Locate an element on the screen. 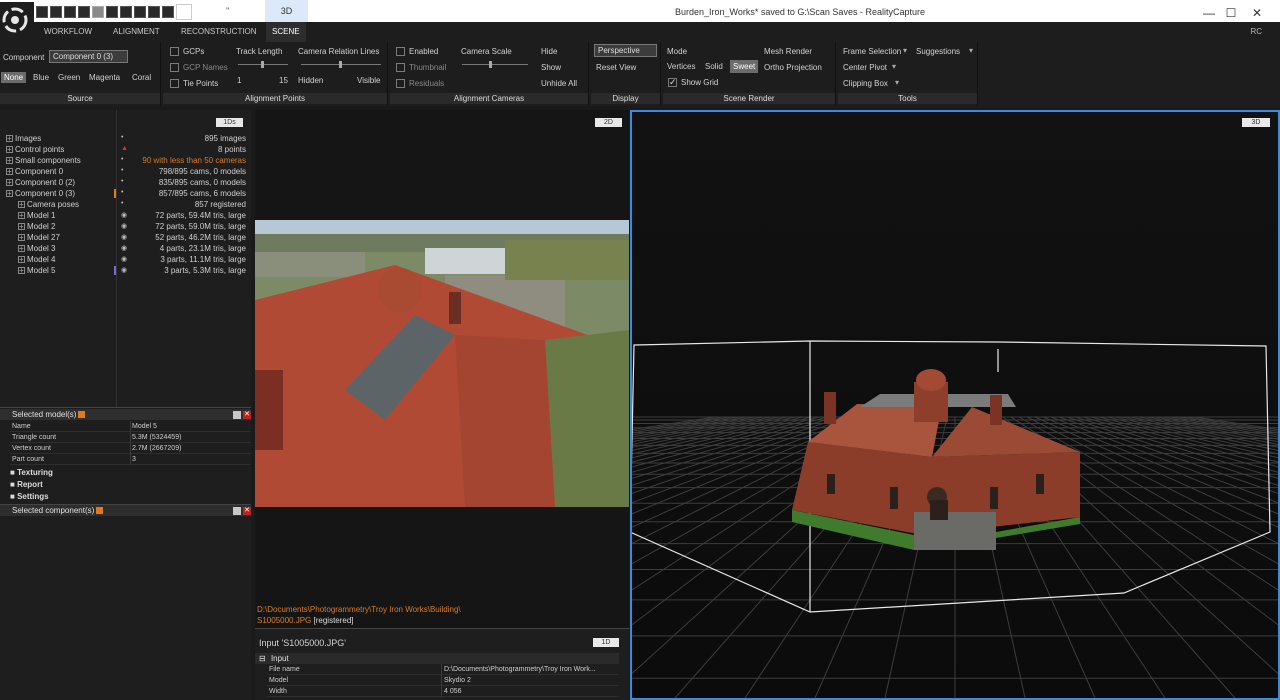 The image size is (1280, 700). center-pivot-chevron-icon: ▾ is located at coordinates (894, 66).